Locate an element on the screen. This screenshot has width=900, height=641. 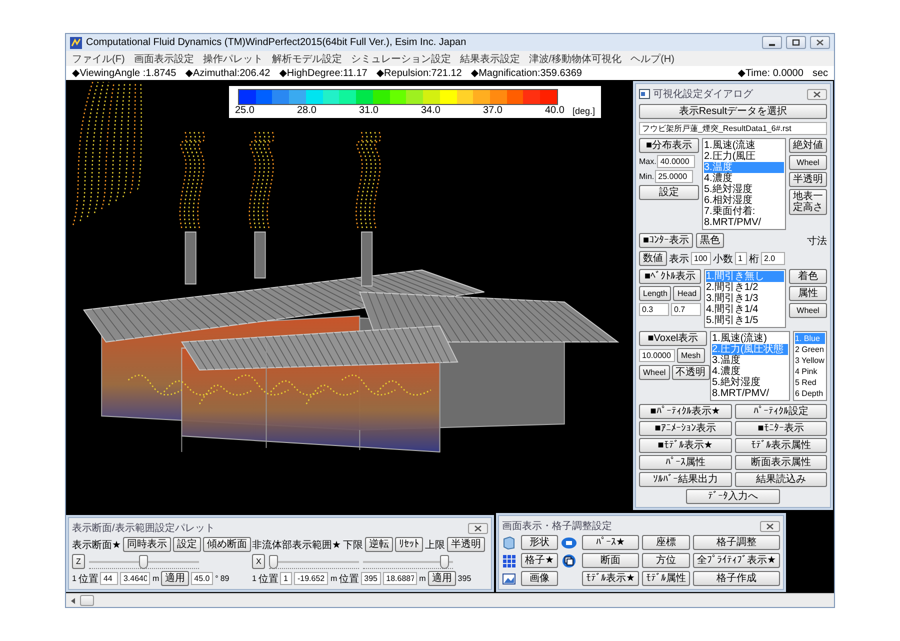
variable-list: 1.風速(流速 2.圧力(風圧 3.温度 4.濃度 5.絶対湿度 6.相対湿度 7.乗面付着: 8.MRT/PMV/ is located at coordinates (744, 184).